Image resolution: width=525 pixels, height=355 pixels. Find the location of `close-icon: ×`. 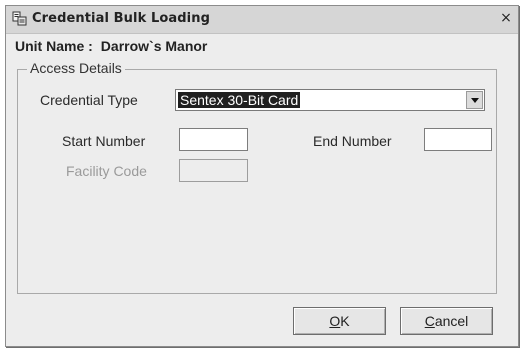

close-icon: × is located at coordinates (506, 18).